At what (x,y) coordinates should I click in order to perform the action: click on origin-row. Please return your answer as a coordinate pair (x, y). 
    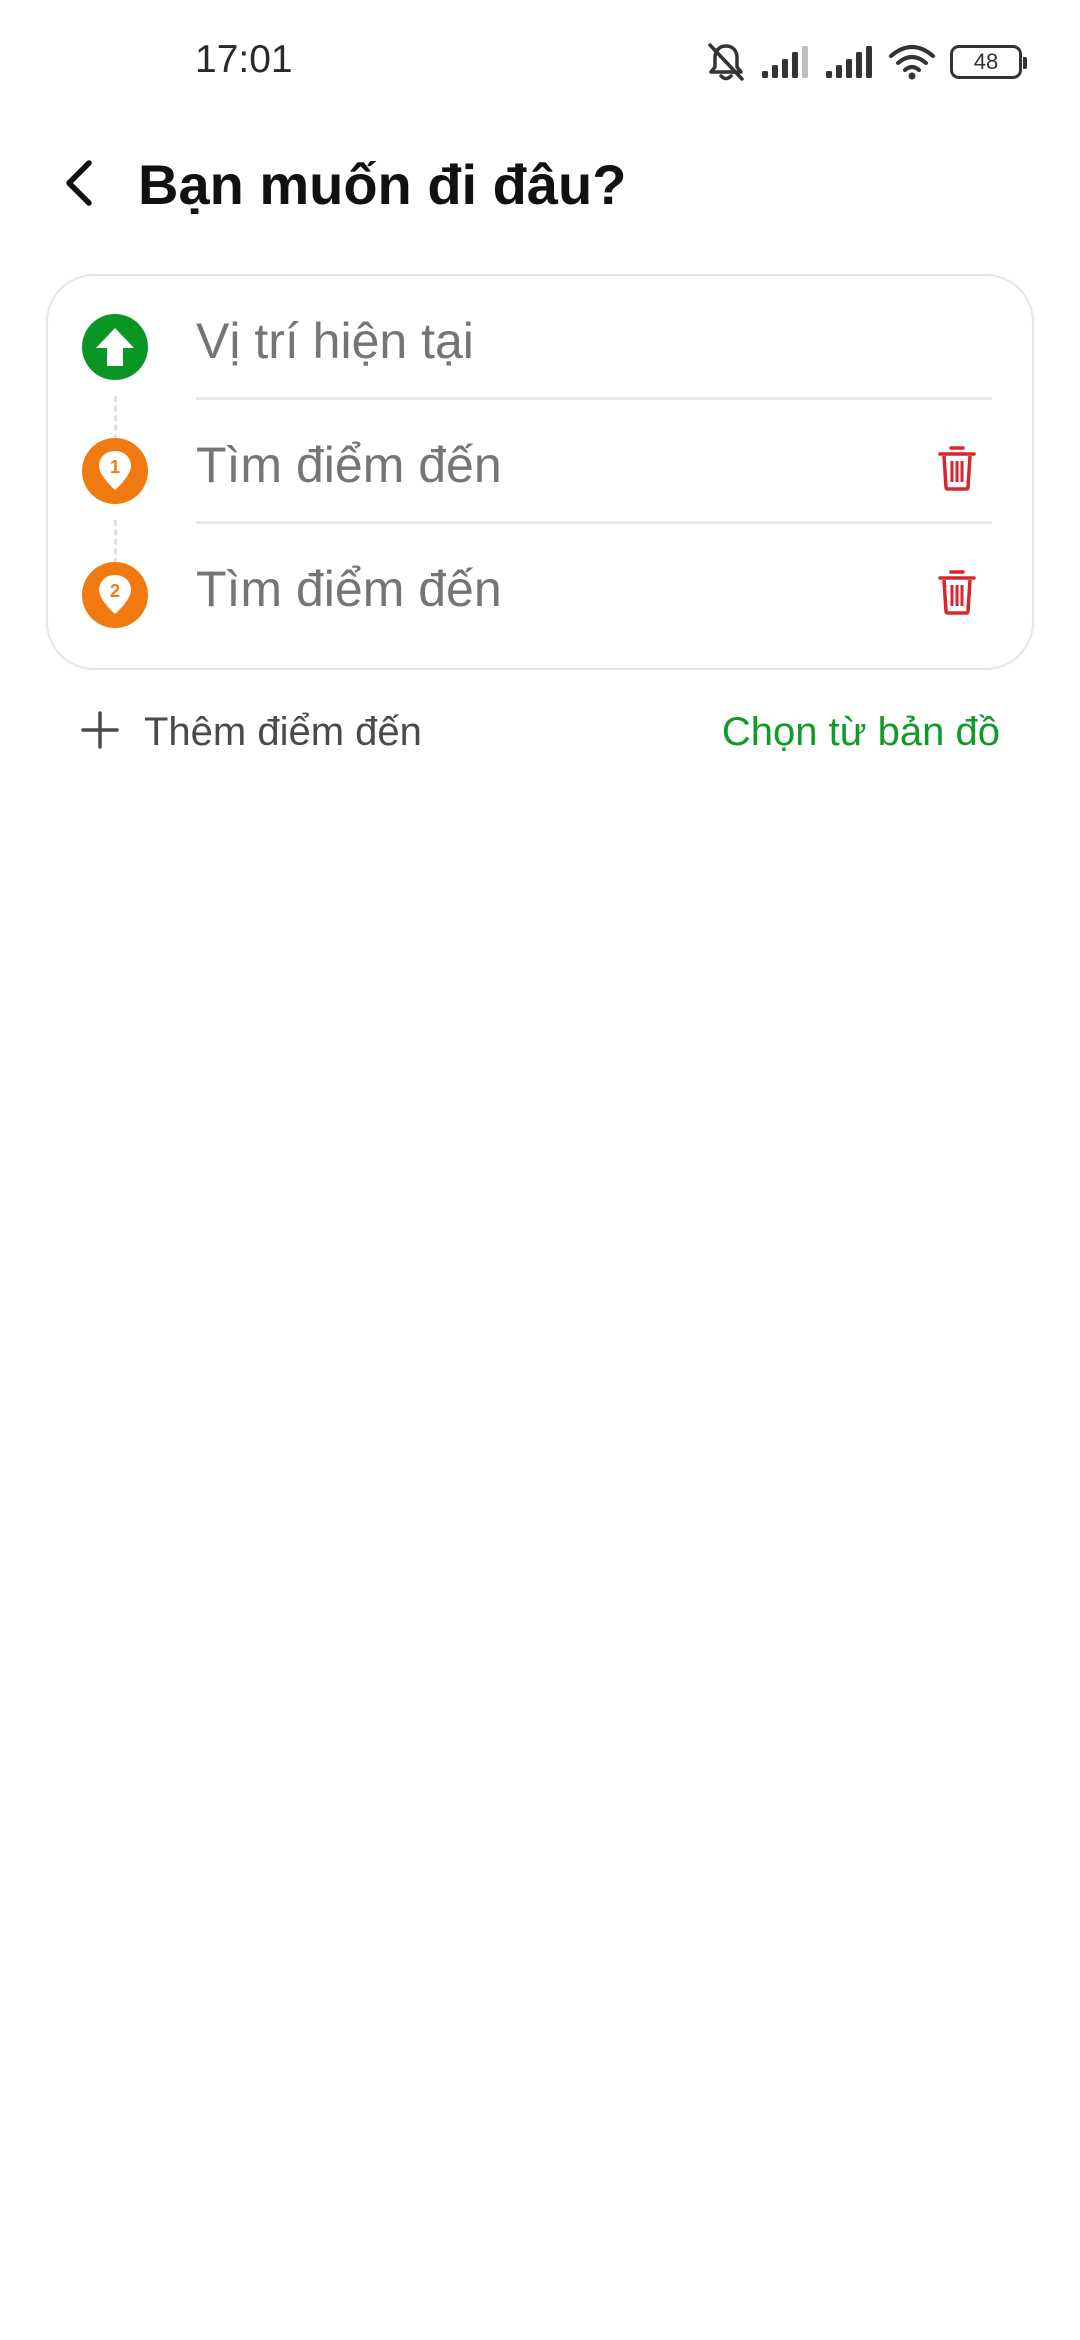
    Looking at the image, I should click on (540, 338).